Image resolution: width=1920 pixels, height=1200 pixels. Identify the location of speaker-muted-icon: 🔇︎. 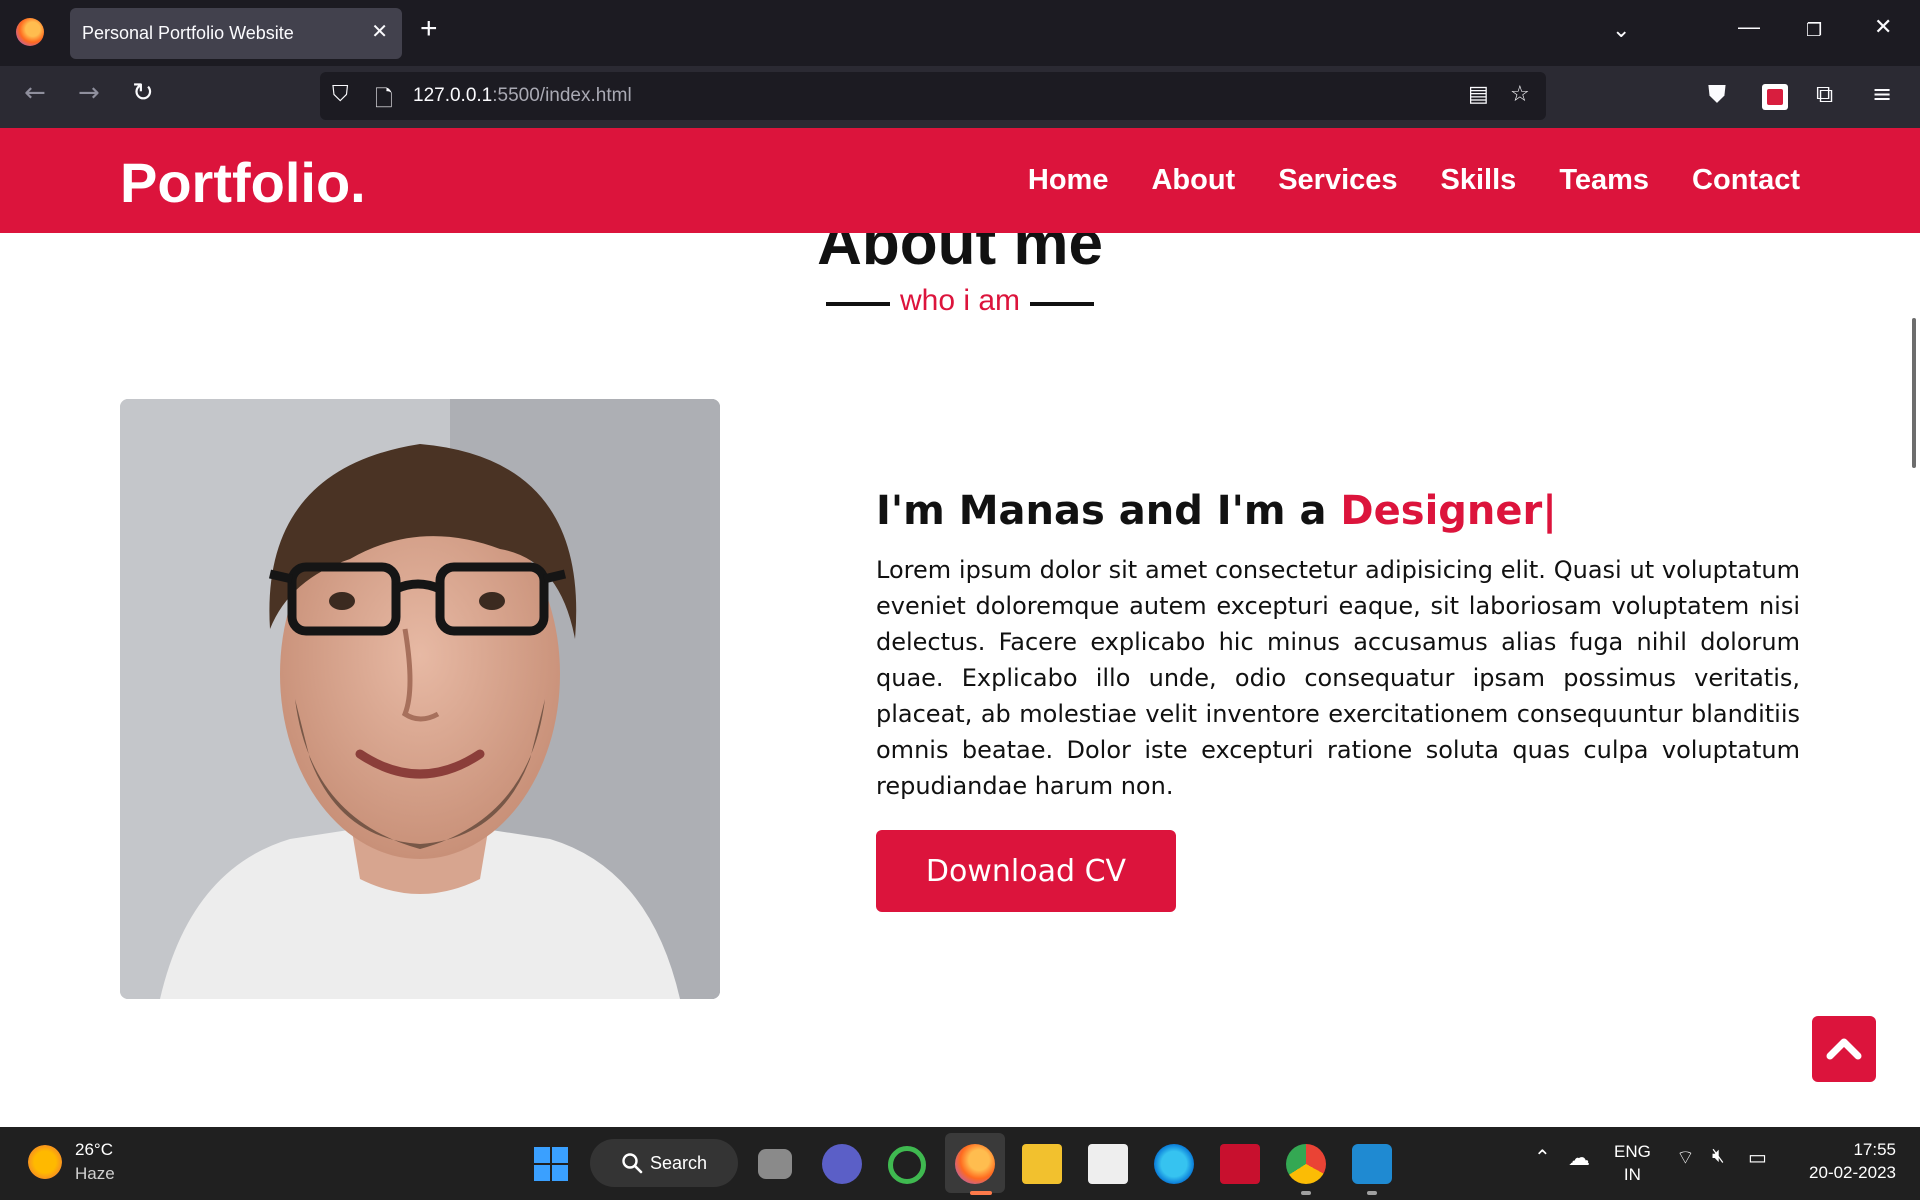
(1718, 1156).